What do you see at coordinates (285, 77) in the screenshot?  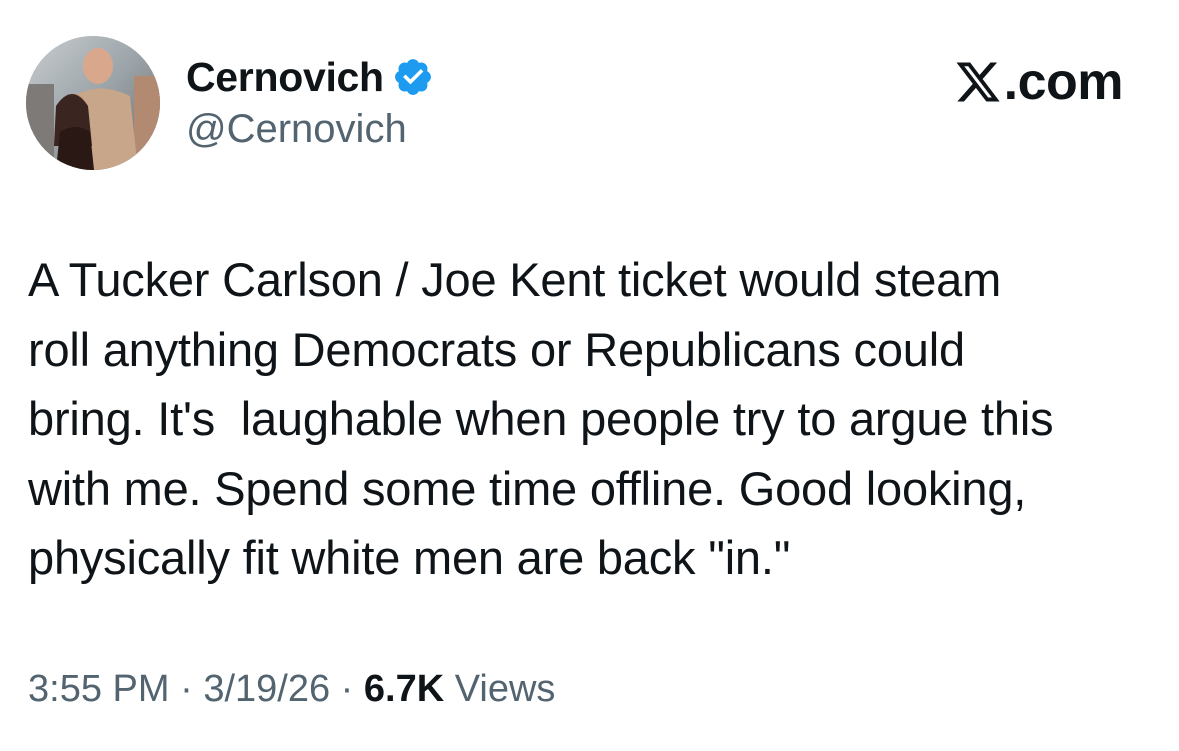 I see `display-name: Cernovich` at bounding box center [285, 77].